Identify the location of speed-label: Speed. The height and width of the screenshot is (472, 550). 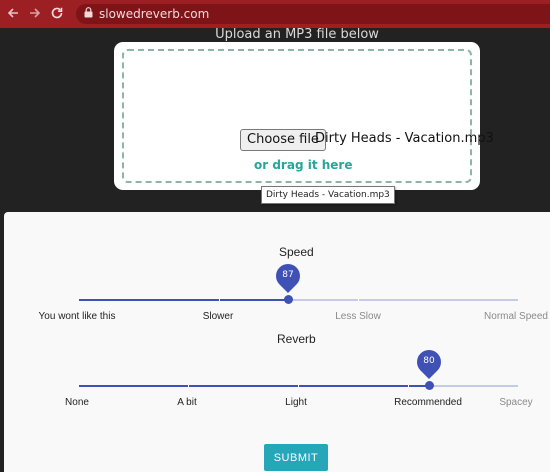
(296, 252).